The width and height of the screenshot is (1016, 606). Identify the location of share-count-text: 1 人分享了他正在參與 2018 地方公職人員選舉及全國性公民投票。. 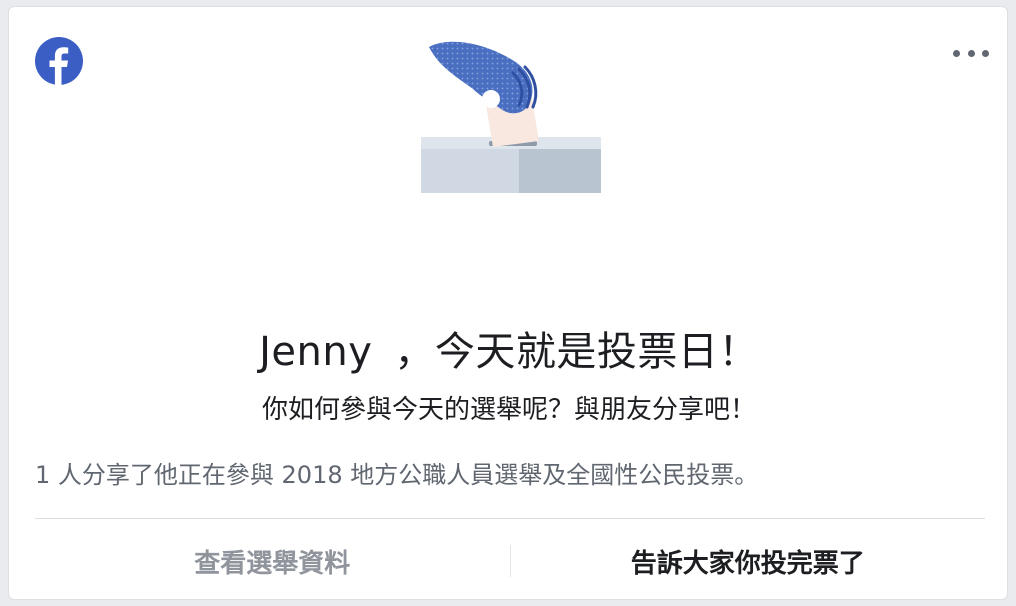
(396, 472).